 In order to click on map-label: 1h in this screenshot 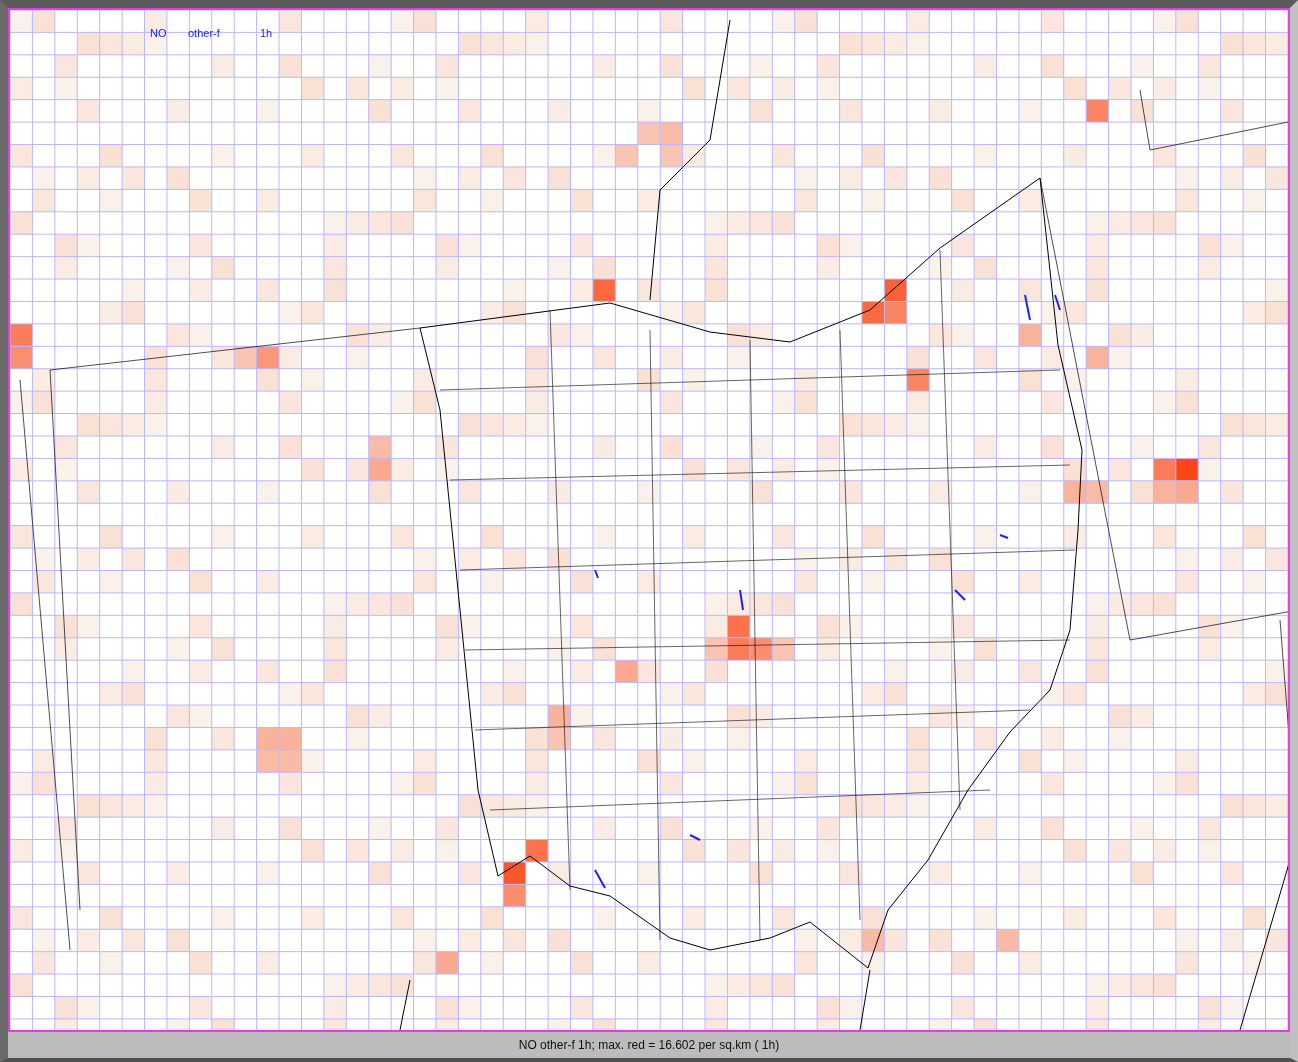, I will do `click(266, 33)`.